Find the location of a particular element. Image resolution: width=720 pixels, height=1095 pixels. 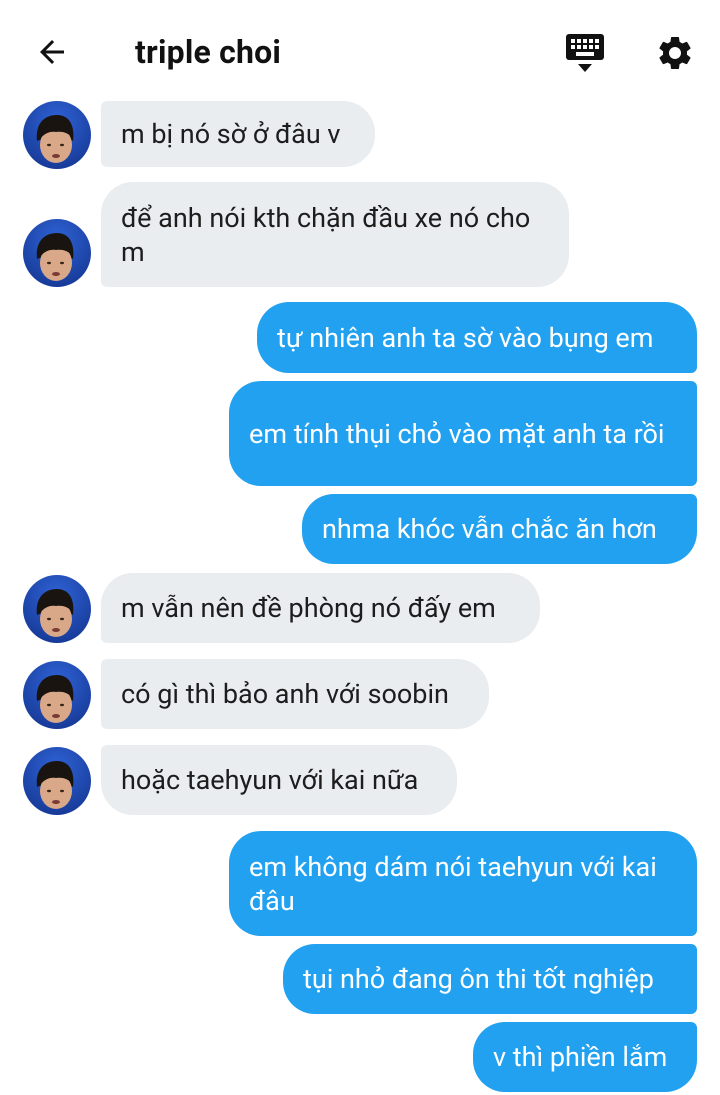

message-bubble-outgoing: em không dám nói taehyun với kai đâu is located at coordinates (463, 883).